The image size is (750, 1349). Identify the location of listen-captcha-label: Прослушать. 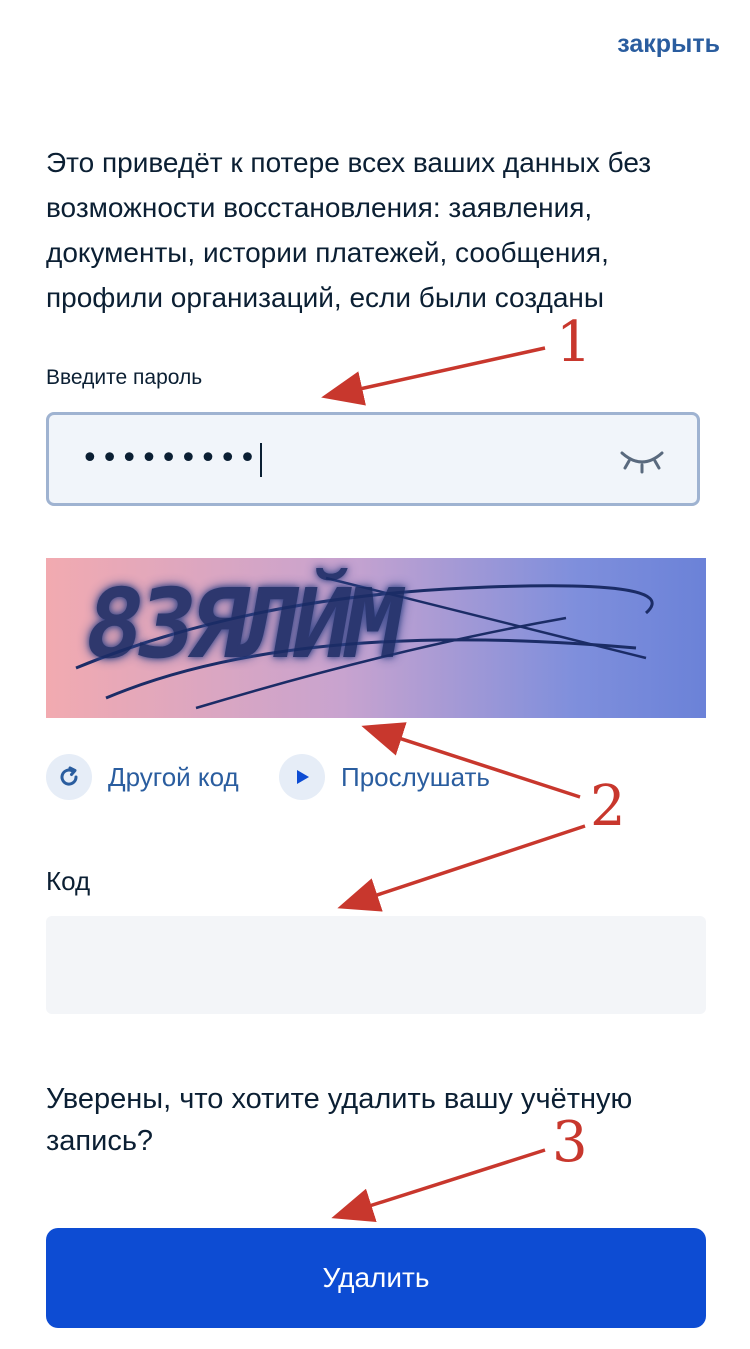
(415, 776).